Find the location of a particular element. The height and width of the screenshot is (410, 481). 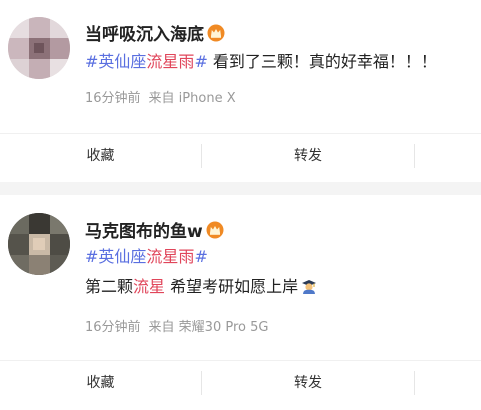

post-content: #英仙座流星雨# 看到了三颗！真的好幸福！！！ is located at coordinates (280, 62).